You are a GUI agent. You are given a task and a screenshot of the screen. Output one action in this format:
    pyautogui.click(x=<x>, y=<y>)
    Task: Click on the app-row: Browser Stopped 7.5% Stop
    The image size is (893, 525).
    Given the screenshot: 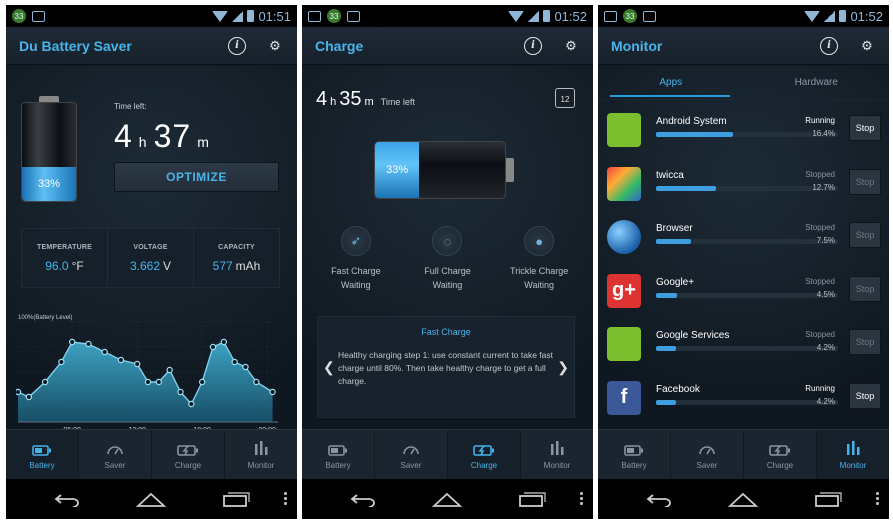 What is the action you would take?
    pyautogui.click(x=743, y=238)
    